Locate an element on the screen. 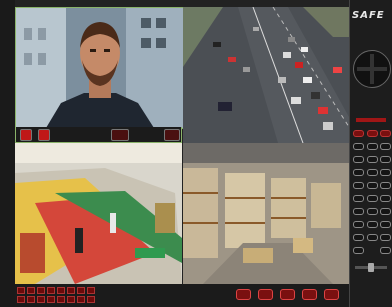  settings-icon is located at coordinates (331, 294).